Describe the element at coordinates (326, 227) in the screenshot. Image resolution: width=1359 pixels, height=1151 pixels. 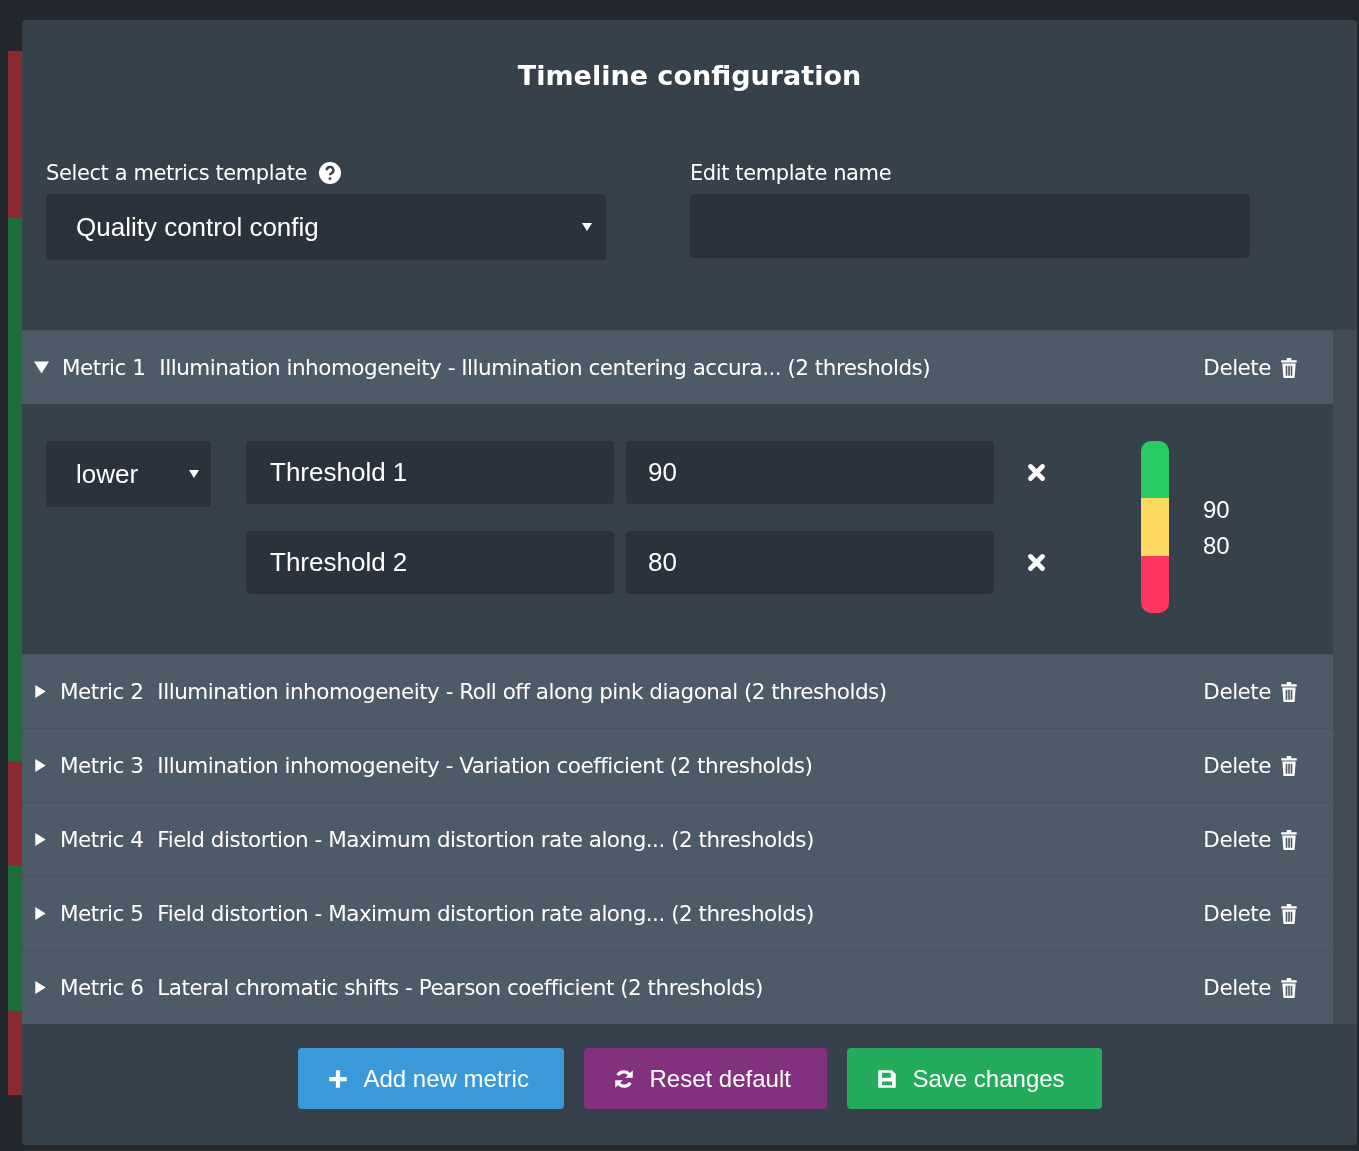
I see `template-select: Quality control config` at that location.